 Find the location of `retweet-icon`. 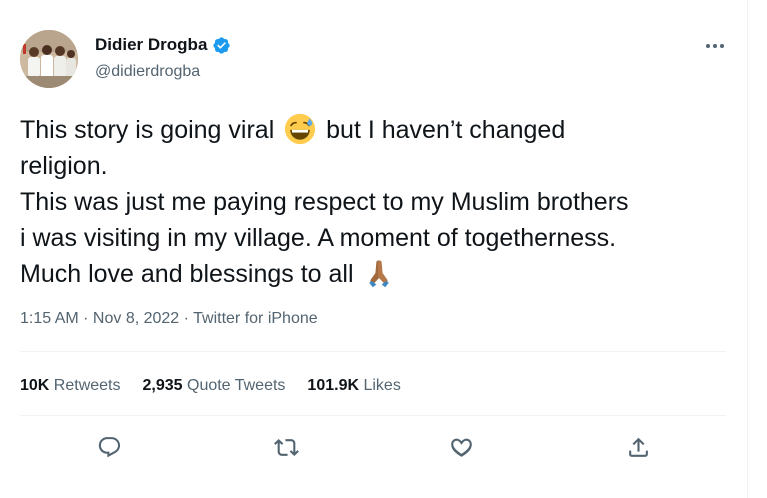

retweet-icon is located at coordinates (286, 447).